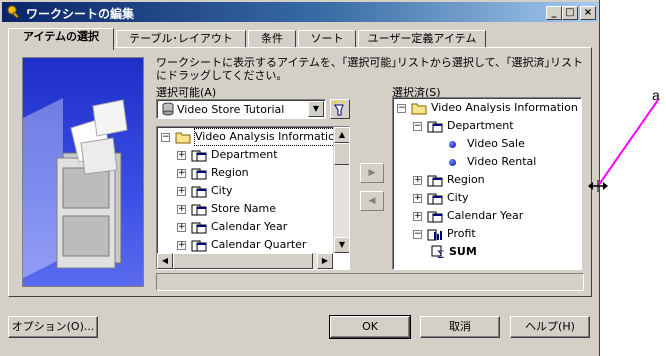 The height and width of the screenshot is (356, 666). I want to click on dropdown-arrow-icon: ▼, so click(316, 109).